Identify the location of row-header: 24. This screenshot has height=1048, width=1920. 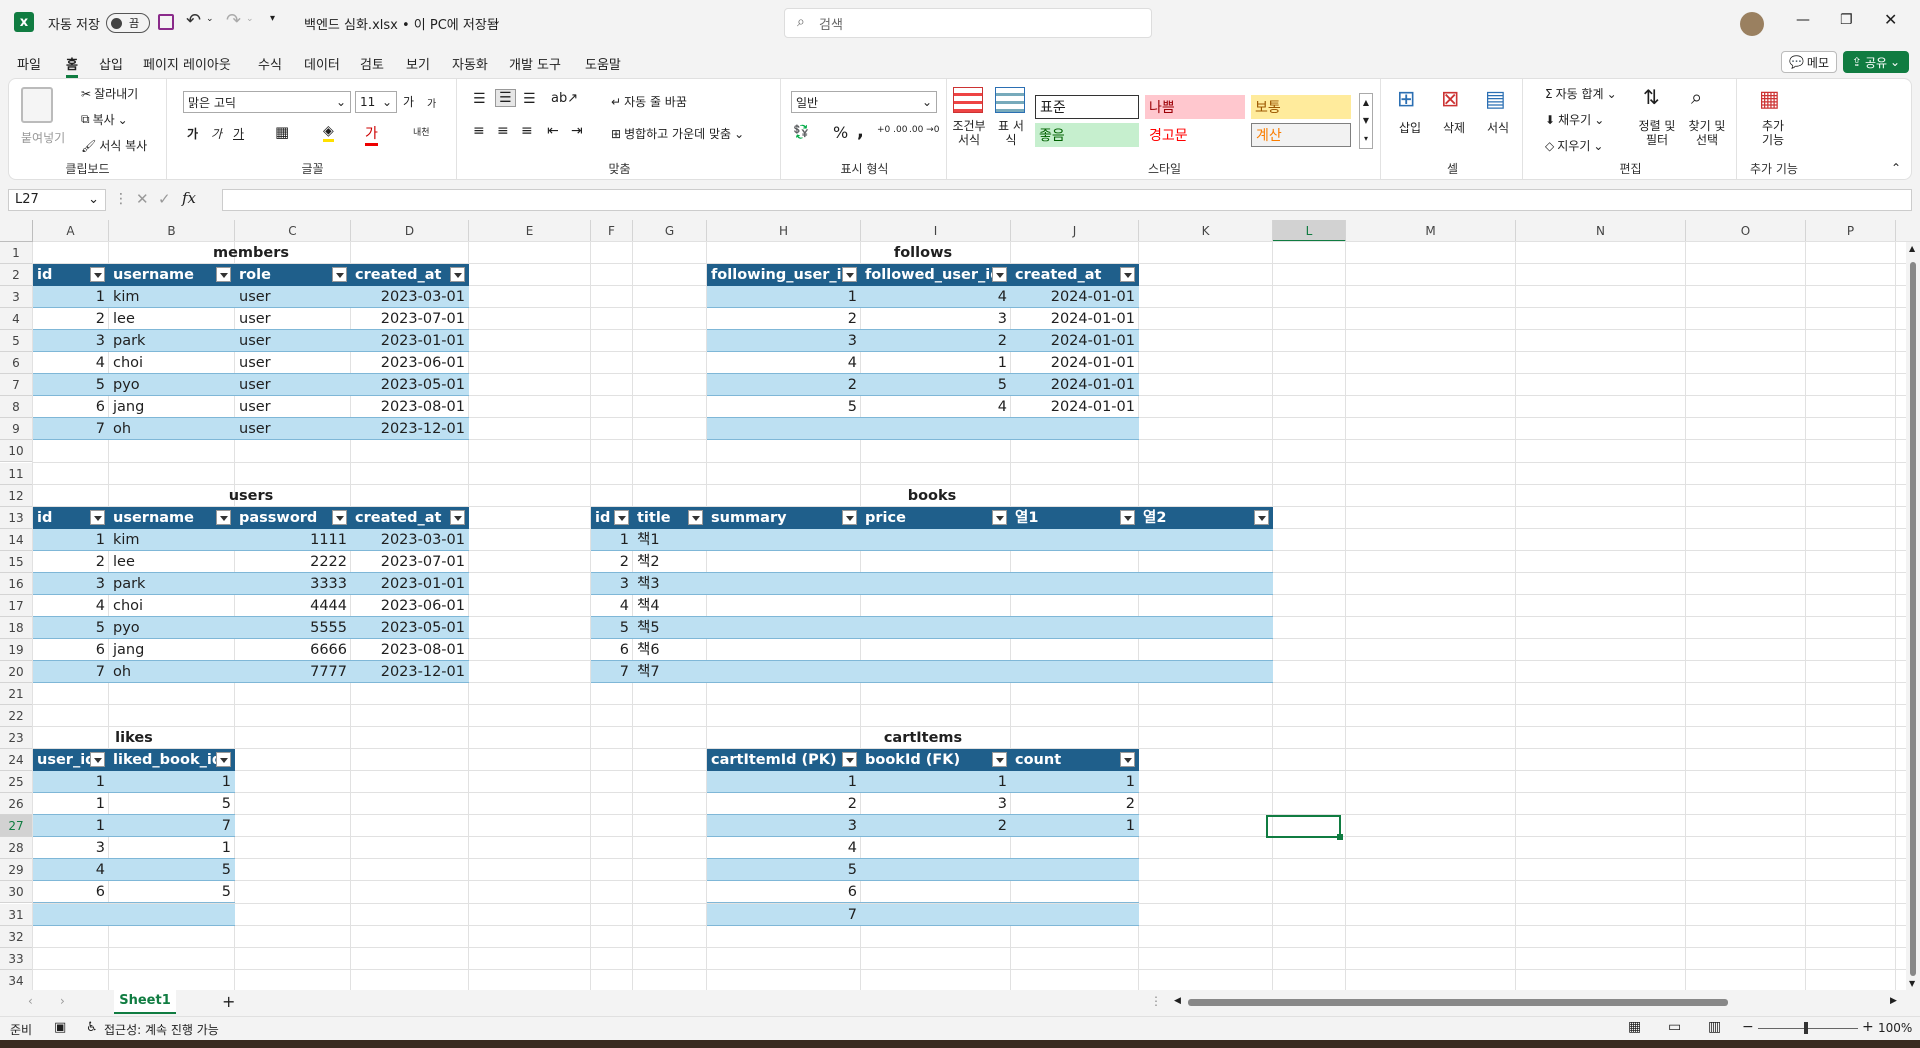
(16, 760).